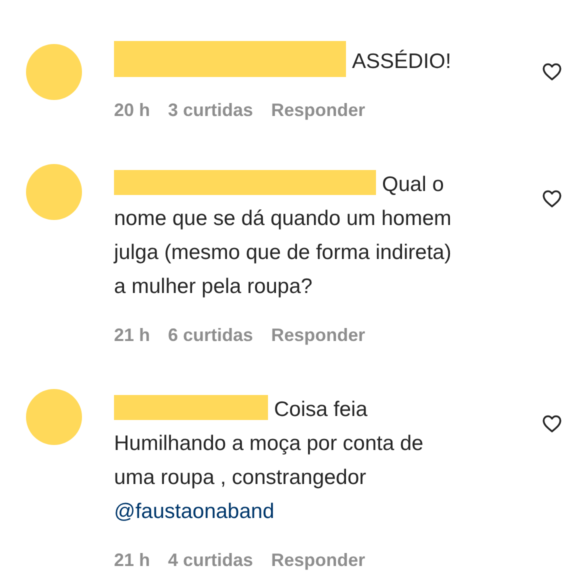 The image size is (580, 580). I want to click on likes-count: 4 curtidas, so click(211, 560).